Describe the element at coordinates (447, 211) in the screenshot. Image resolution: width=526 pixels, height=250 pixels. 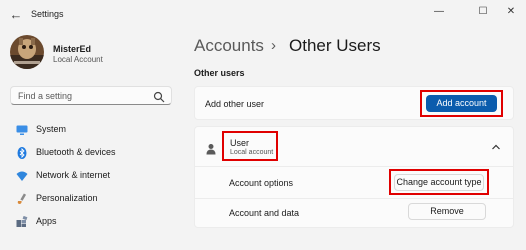
I see `remove-button: Remove` at that location.